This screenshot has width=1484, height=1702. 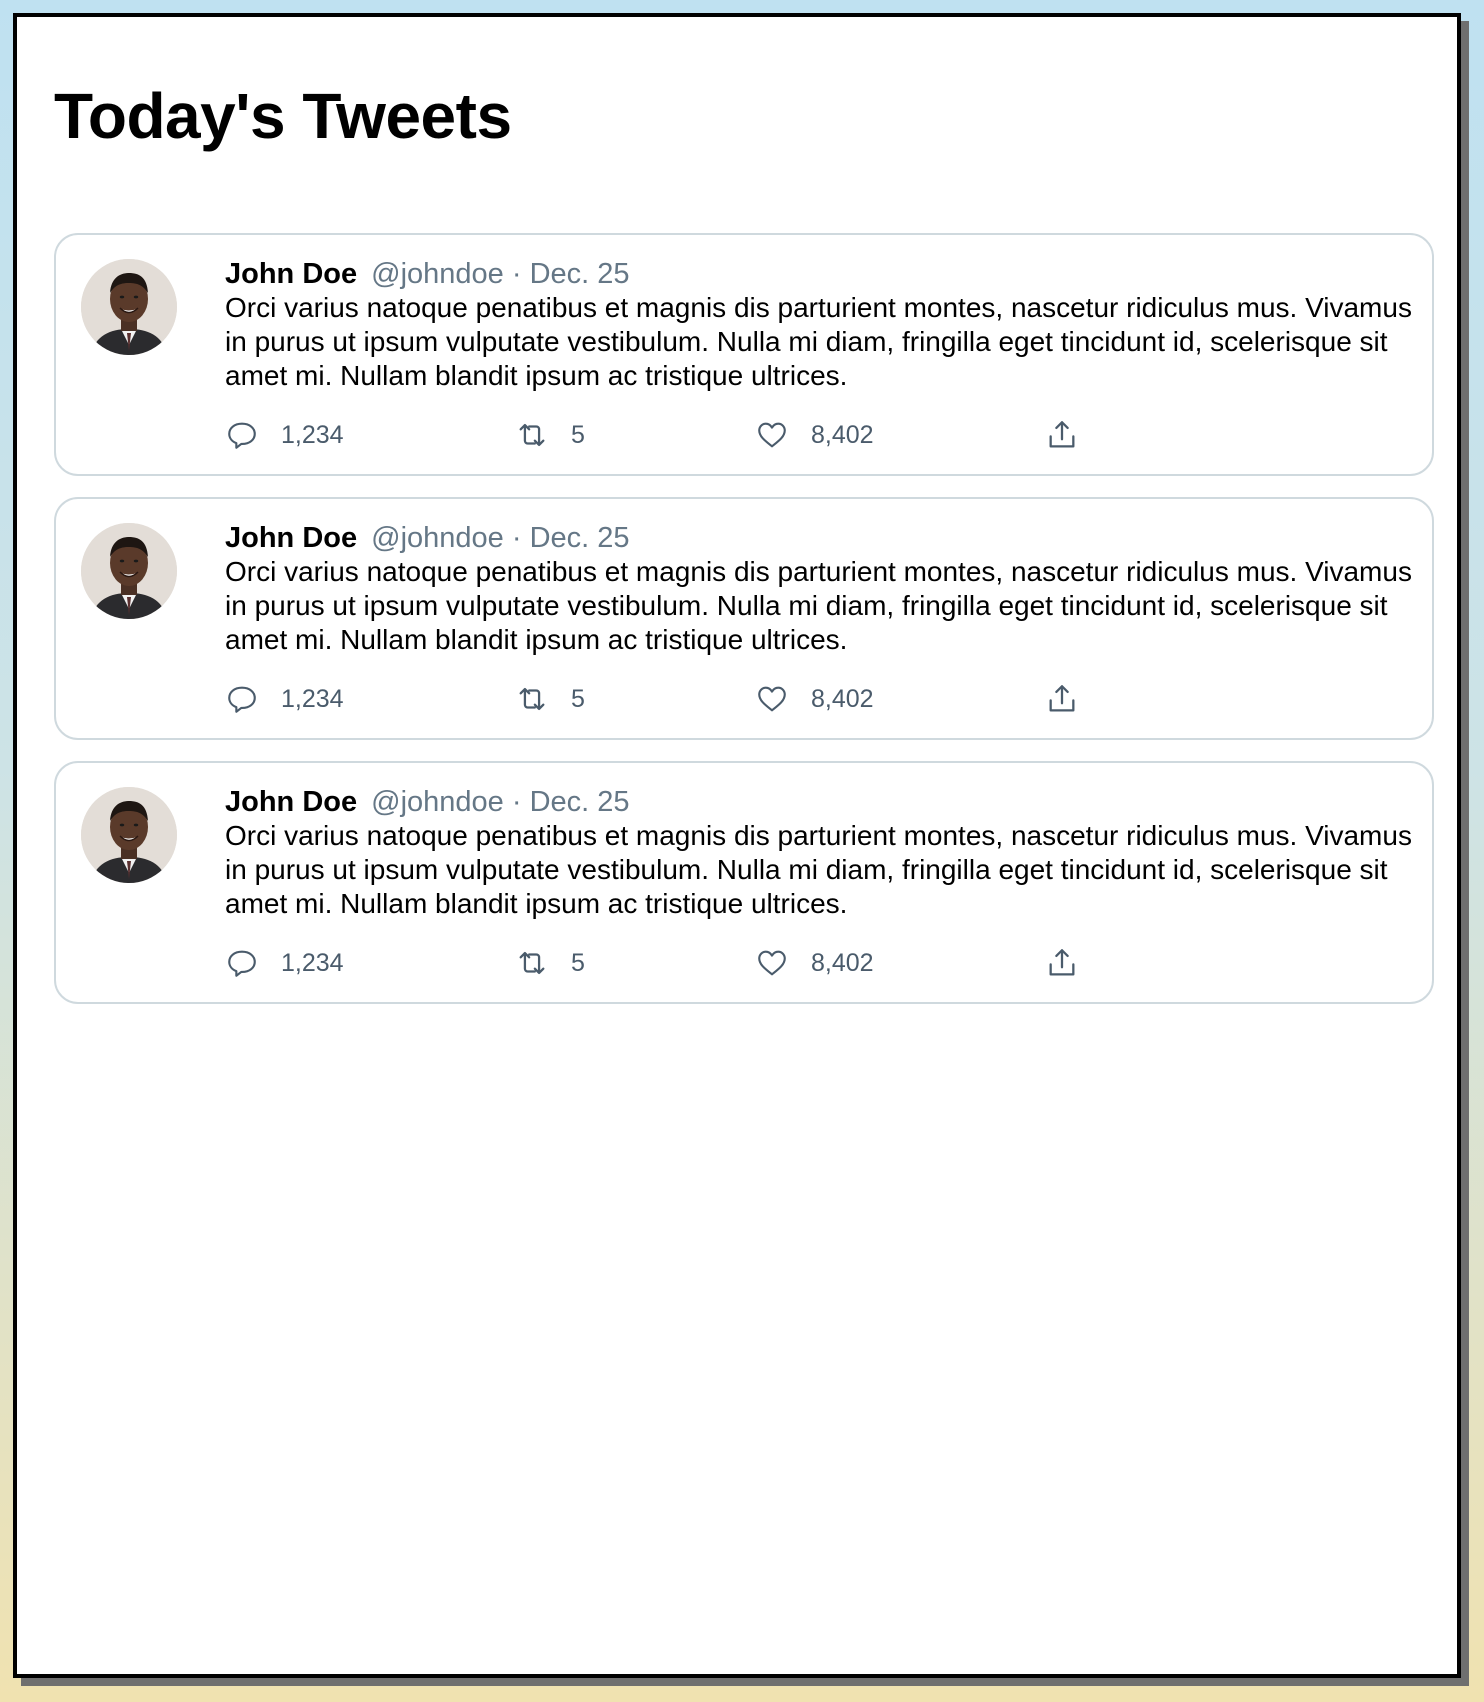 I want to click on page-title: Today's Tweets, so click(x=283, y=116).